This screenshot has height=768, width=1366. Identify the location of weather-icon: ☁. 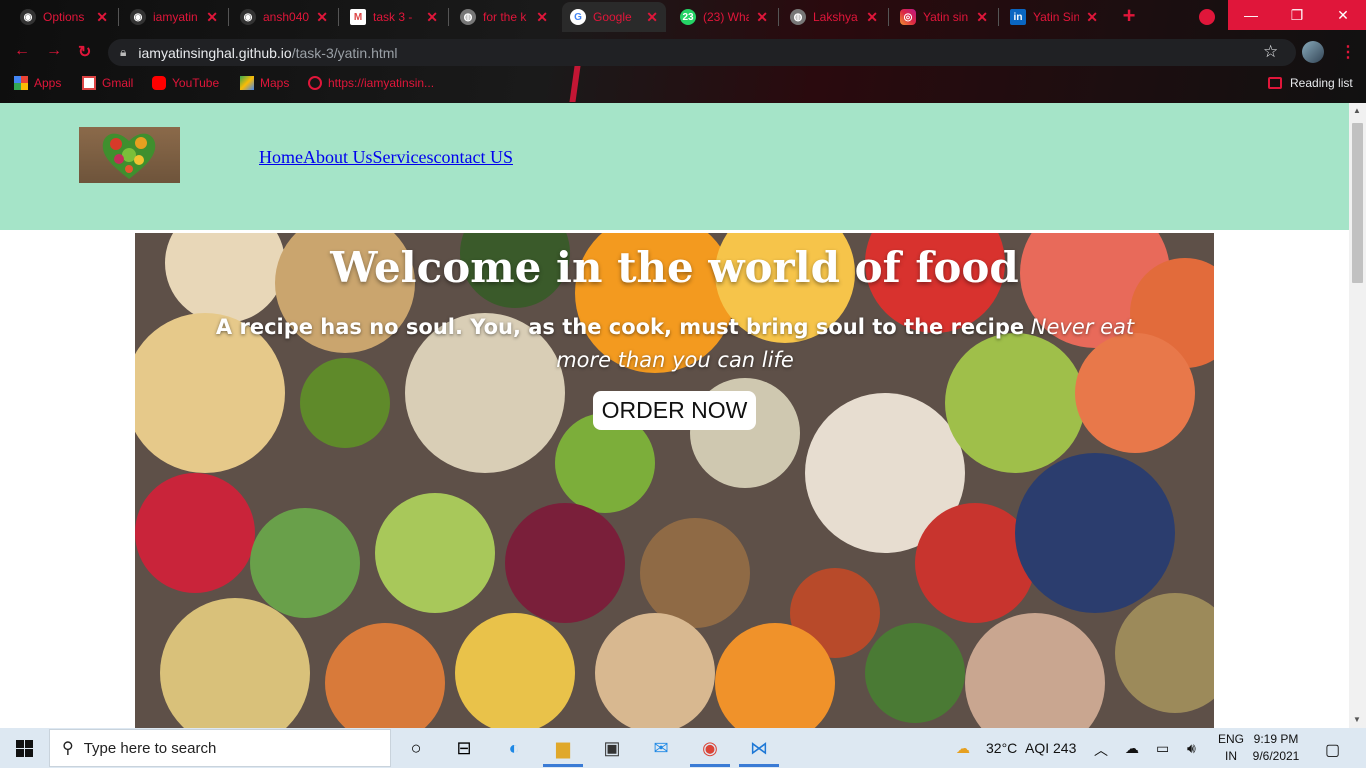
(963, 748).